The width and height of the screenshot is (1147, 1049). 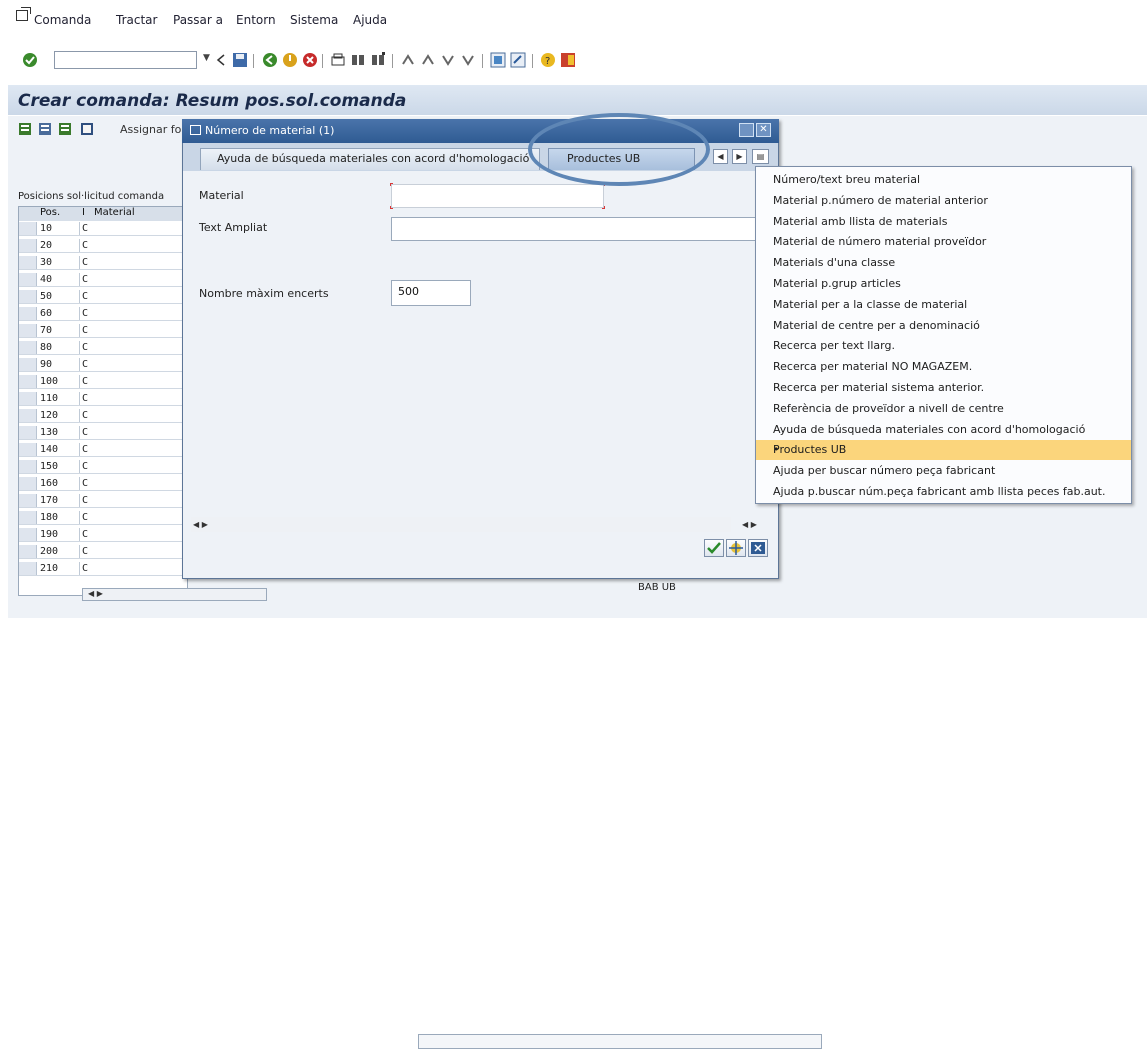 I want to click on dropdown-item: Número/text breu material, so click(x=943, y=180).